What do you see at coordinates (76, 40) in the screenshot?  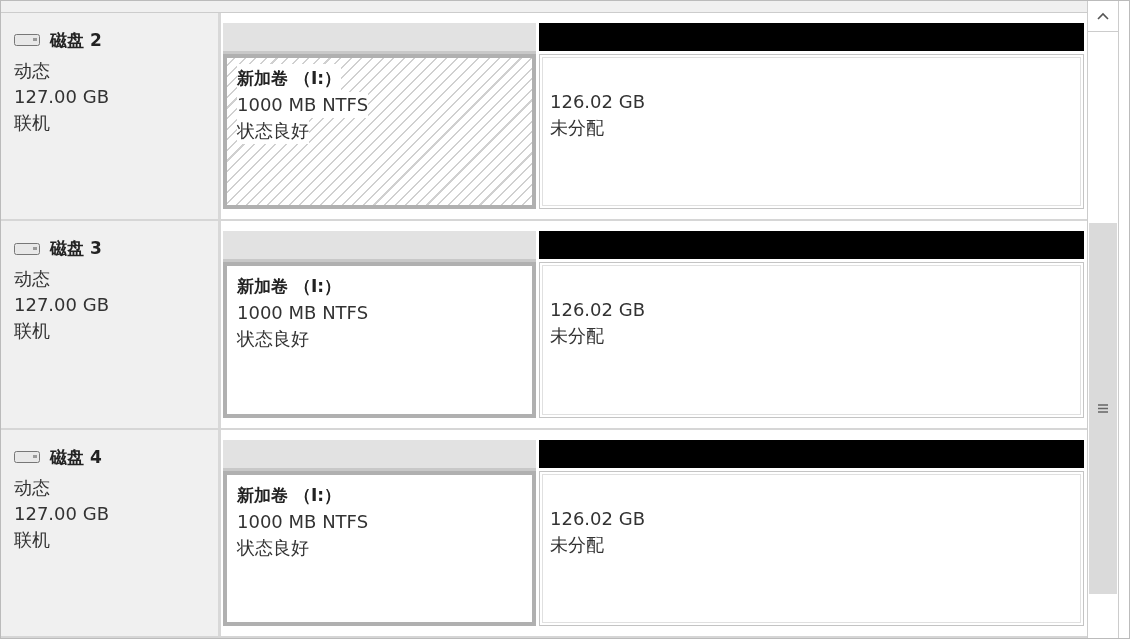 I see `disk-name: 磁盘 2` at bounding box center [76, 40].